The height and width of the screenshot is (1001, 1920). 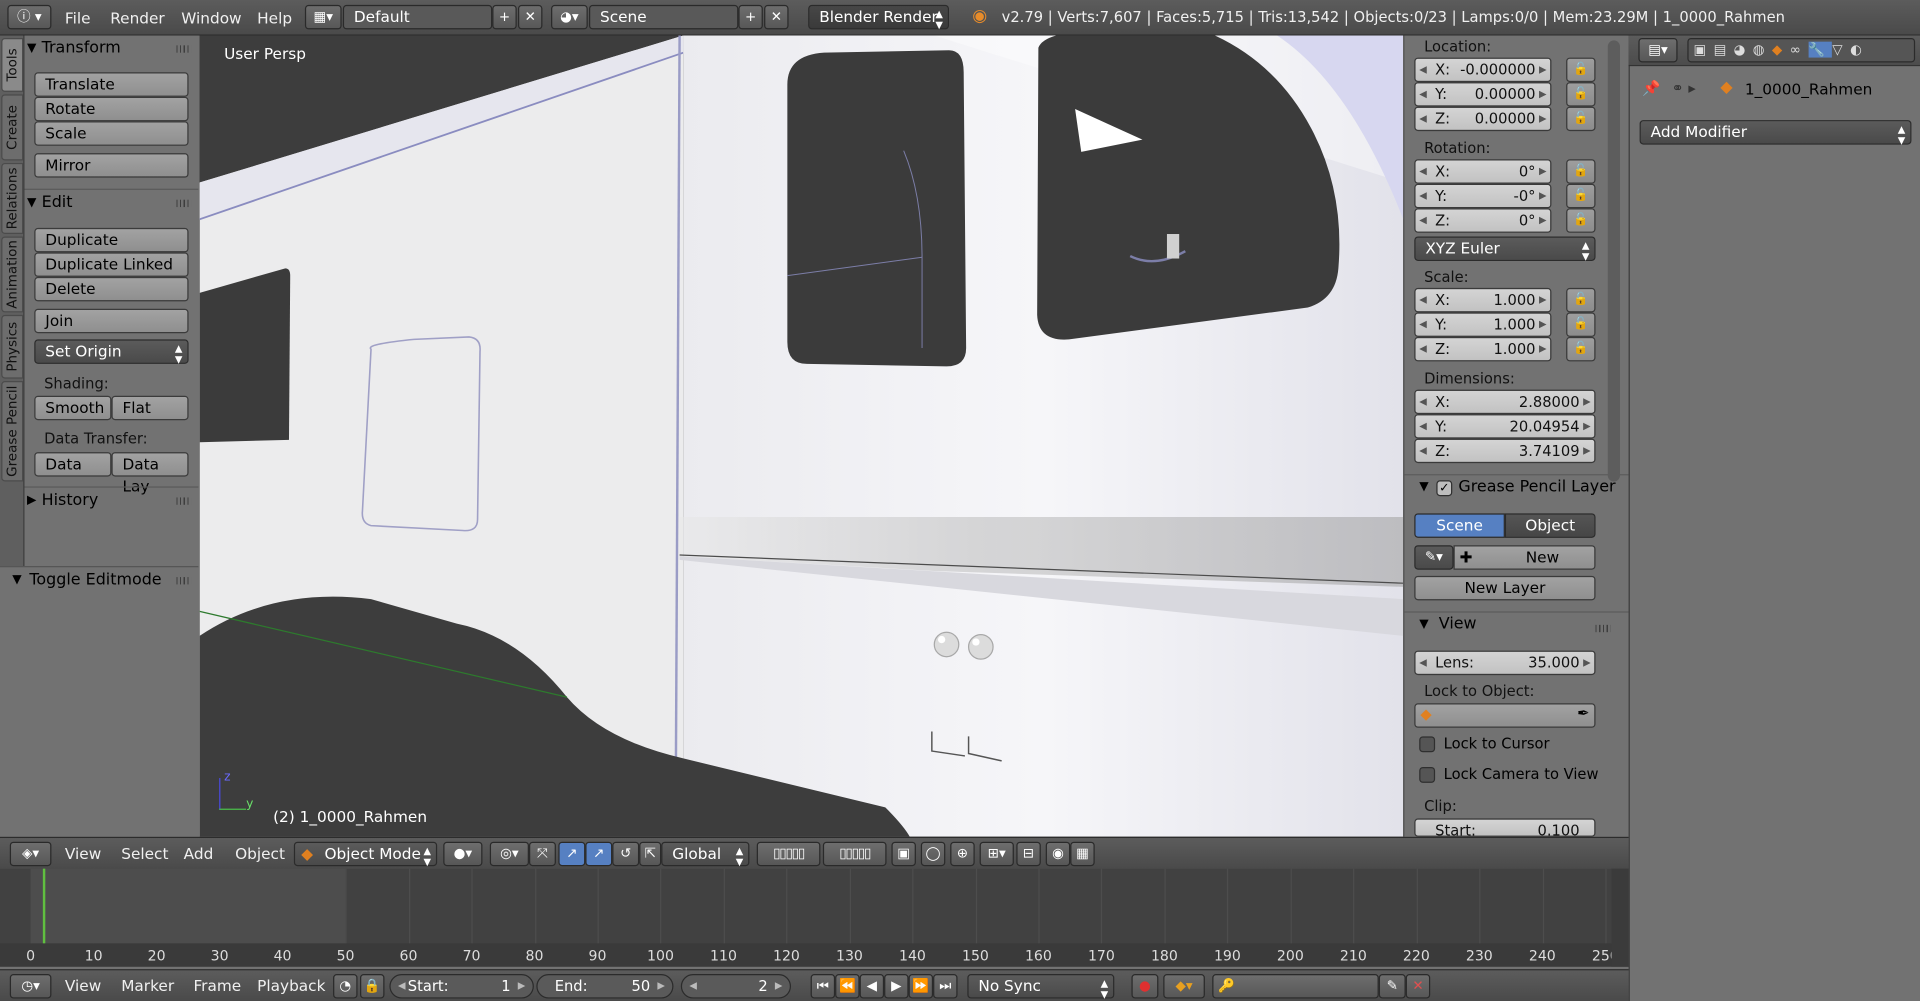 I want to click on lock-range-icon: 🔒, so click(x=372, y=986).